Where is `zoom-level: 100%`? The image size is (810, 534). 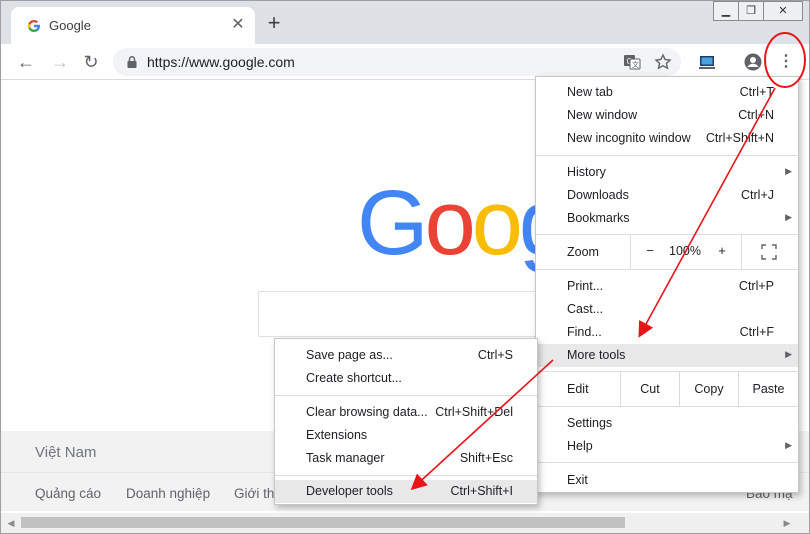
zoom-level: 100% is located at coordinates (685, 251).